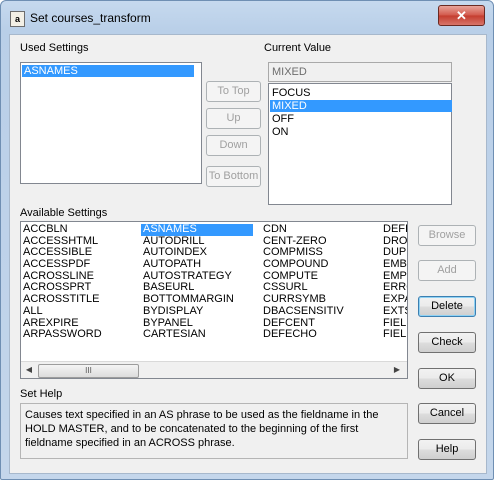 The height and width of the screenshot is (480, 494). I want to click on title-bar: a Set courses_transform ✕, so click(247, 17).